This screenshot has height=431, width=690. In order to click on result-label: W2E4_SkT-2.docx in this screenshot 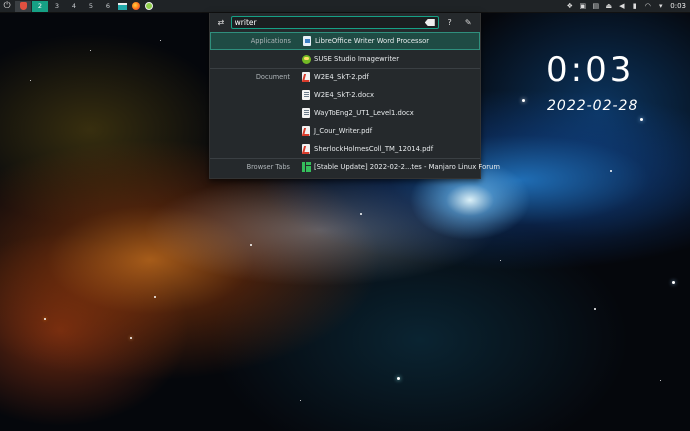, I will do `click(344, 95)`.